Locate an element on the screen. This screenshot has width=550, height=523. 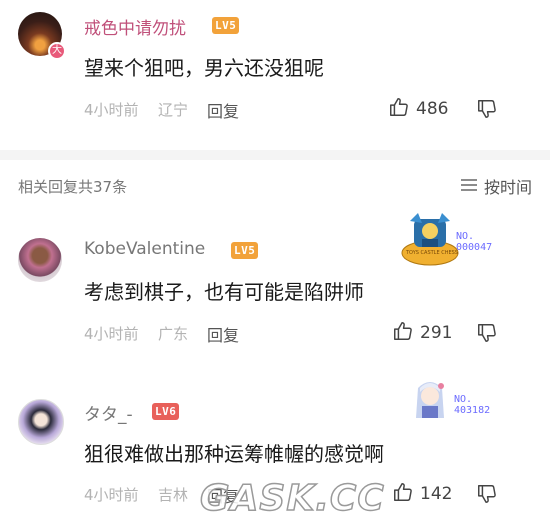
sort-lines-icon is located at coordinates (469, 186).